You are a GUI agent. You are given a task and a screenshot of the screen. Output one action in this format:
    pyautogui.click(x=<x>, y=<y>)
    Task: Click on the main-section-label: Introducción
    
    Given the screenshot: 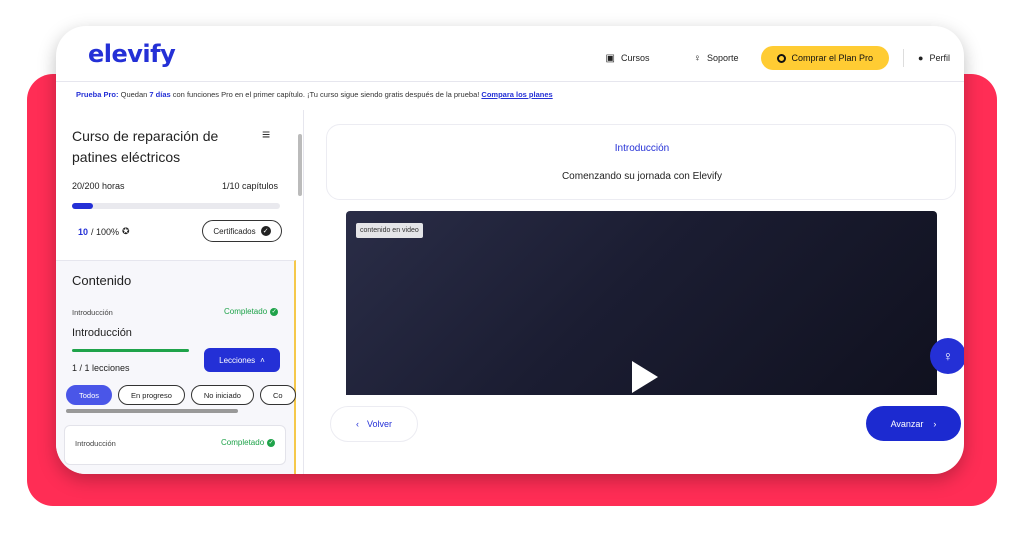 What is the action you would take?
    pyautogui.click(x=642, y=148)
    